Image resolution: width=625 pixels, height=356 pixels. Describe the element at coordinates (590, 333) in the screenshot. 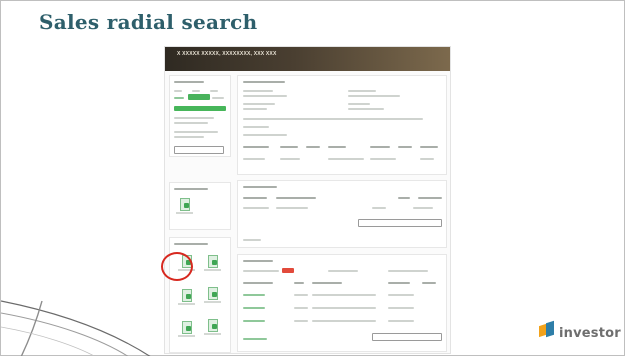

I see `logo-brand: investor` at that location.